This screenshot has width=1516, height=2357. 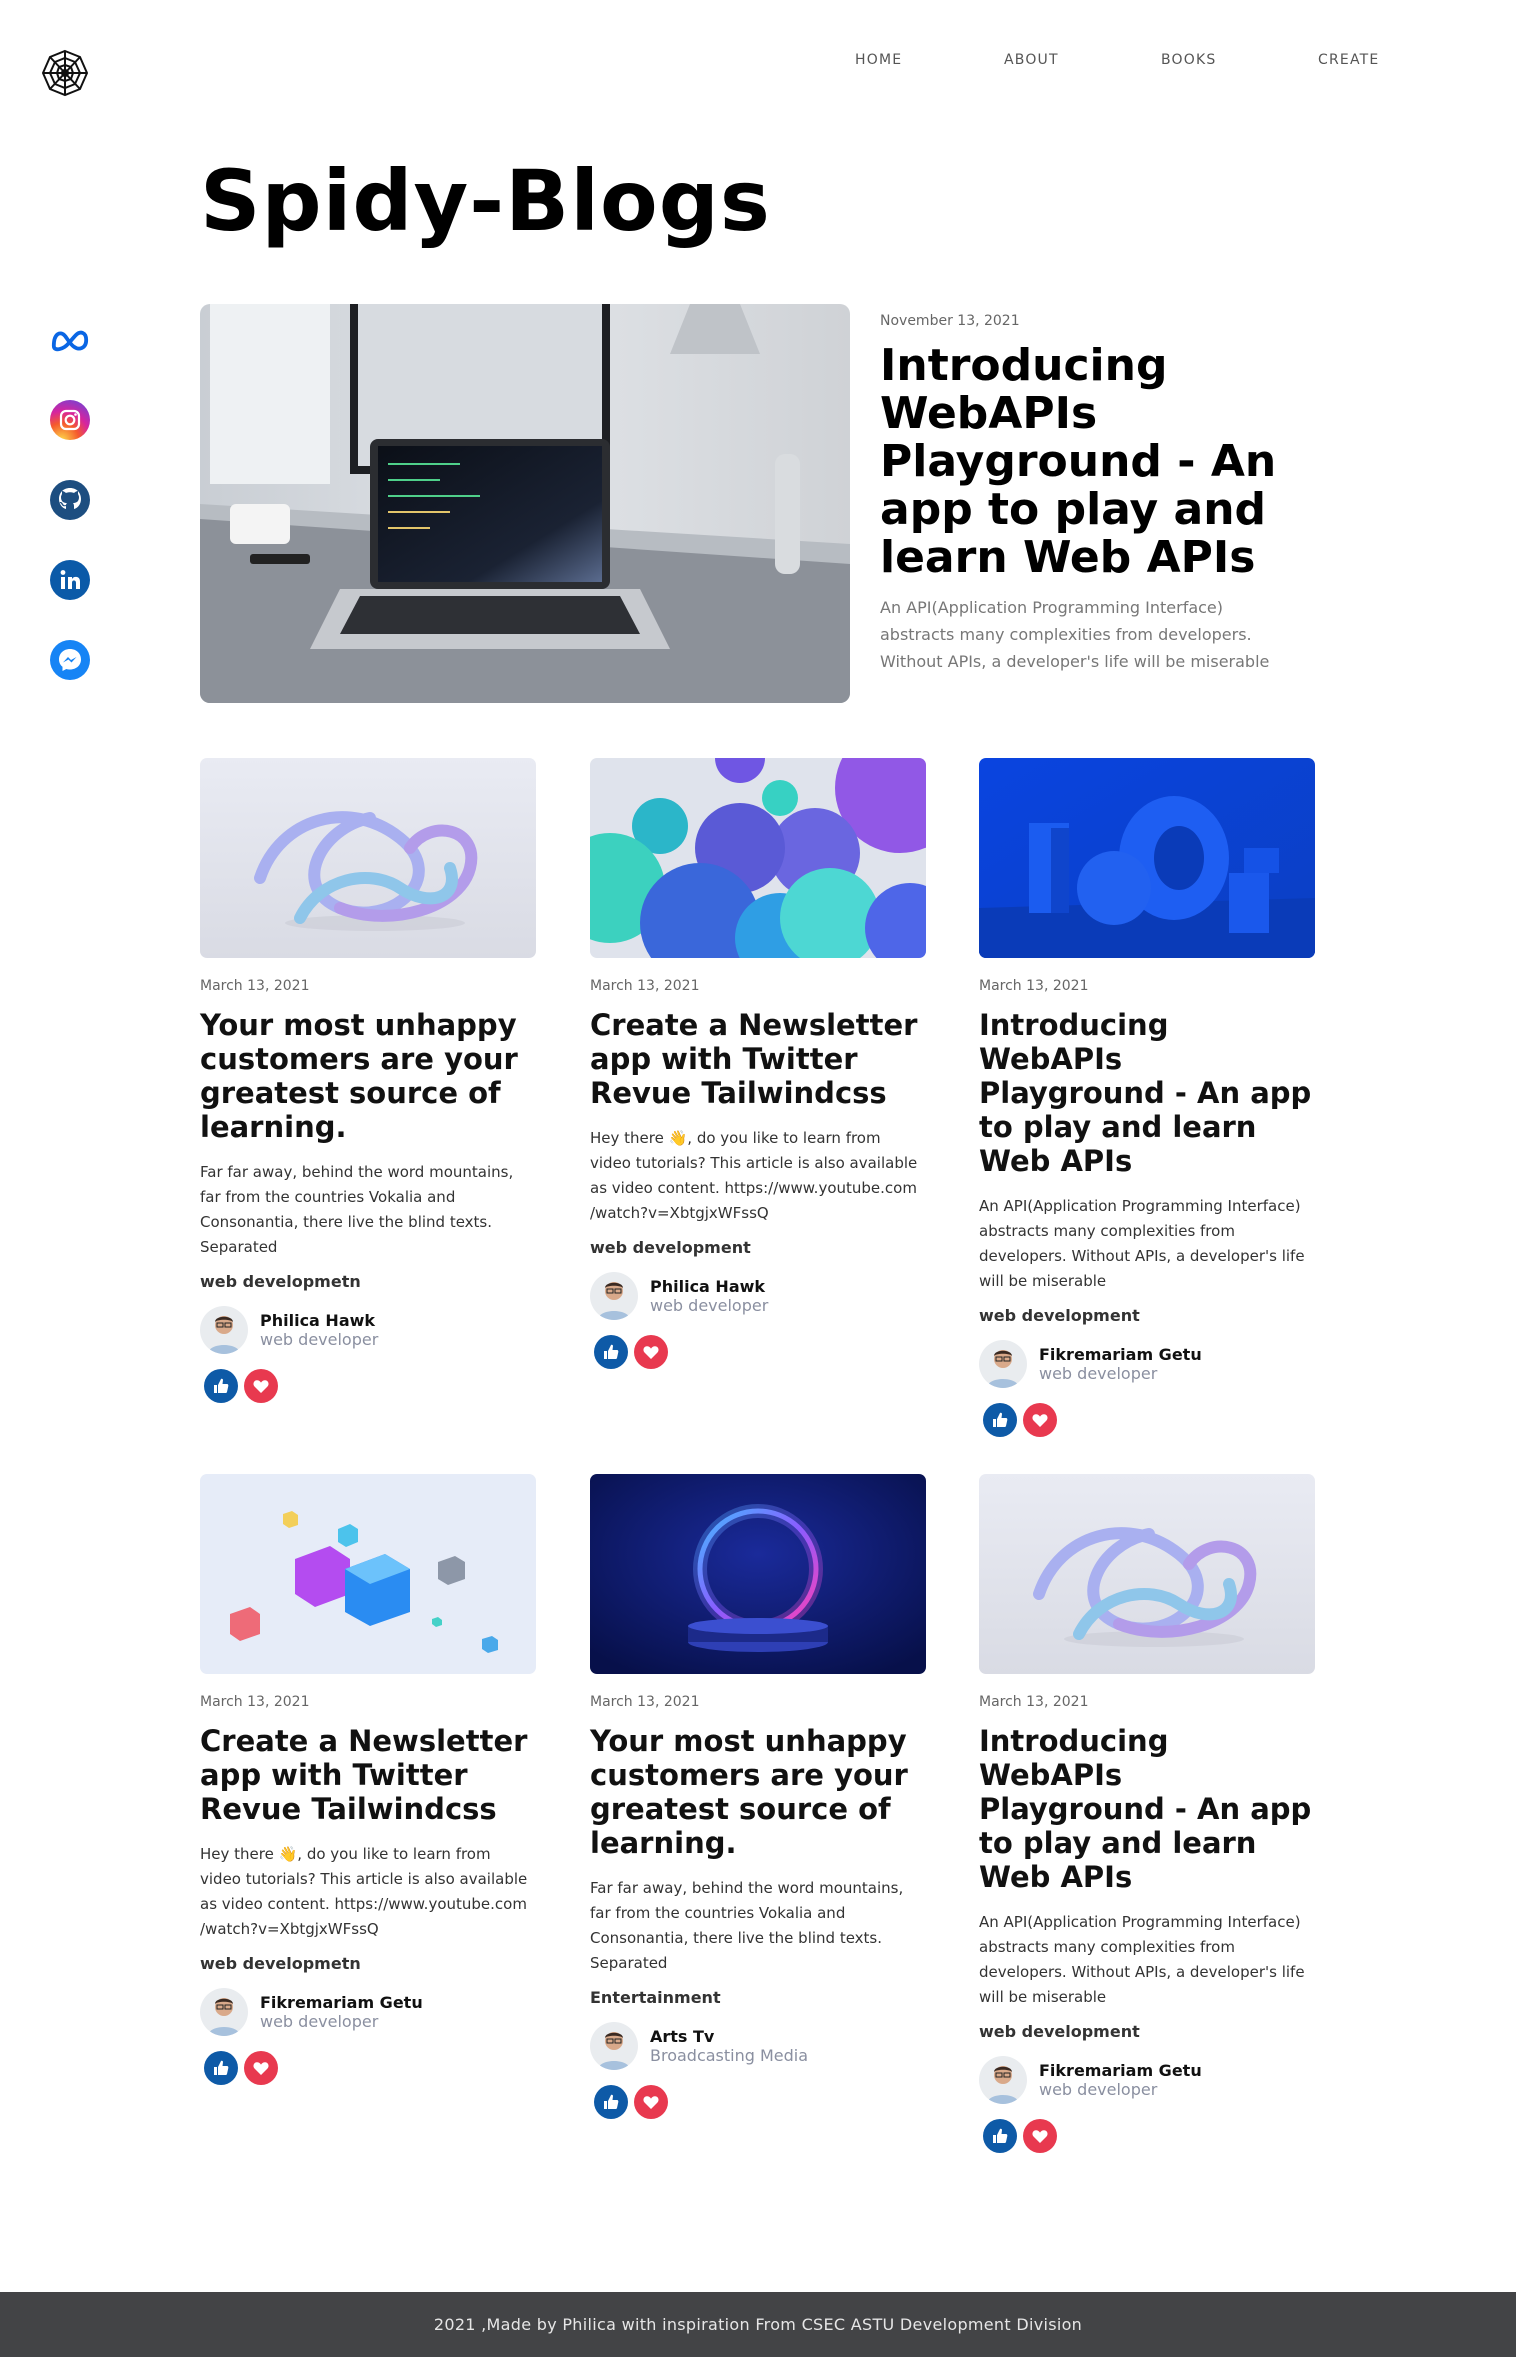 What do you see at coordinates (1031, 60) in the screenshot?
I see `nav-about-link: ABOUT` at bounding box center [1031, 60].